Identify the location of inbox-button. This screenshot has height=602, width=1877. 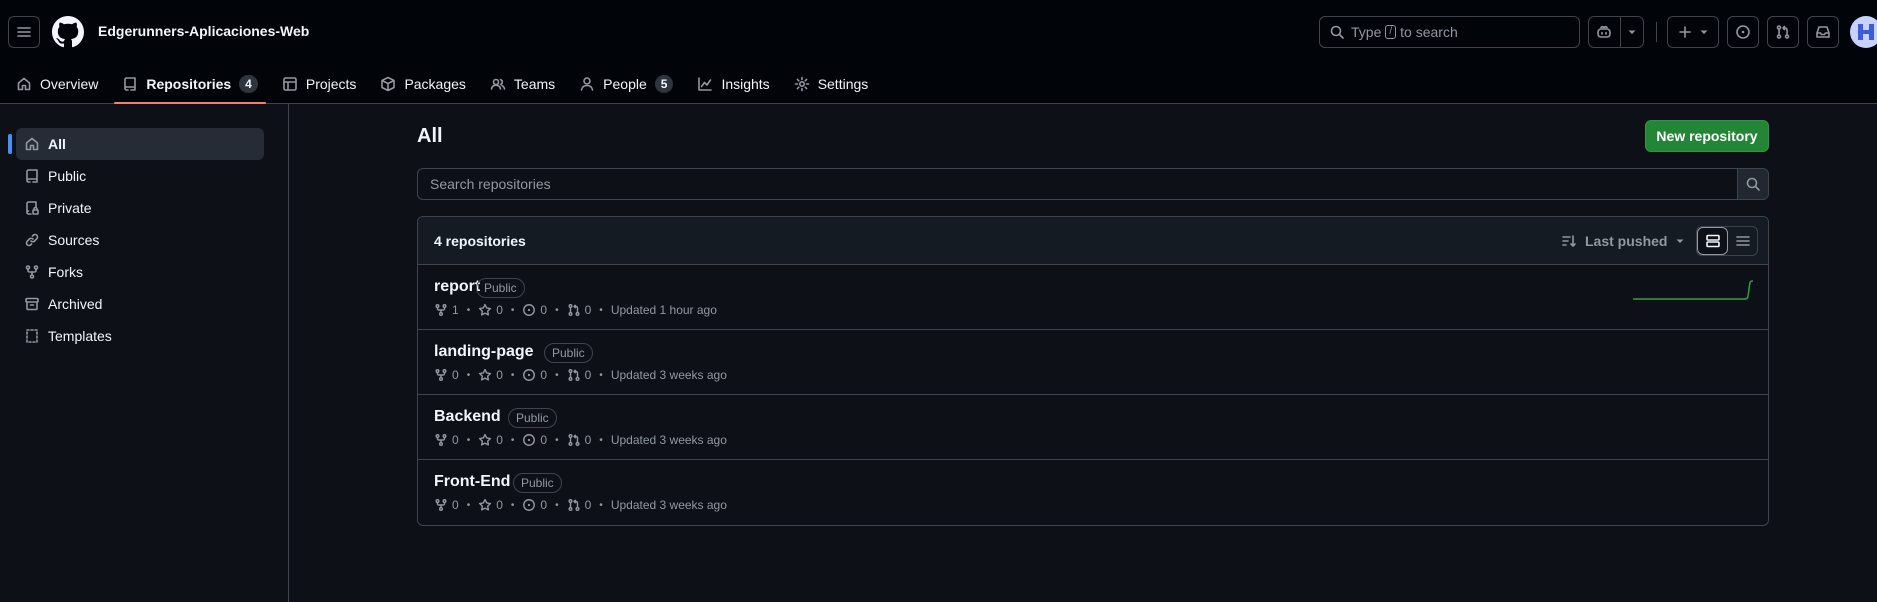
(1823, 32).